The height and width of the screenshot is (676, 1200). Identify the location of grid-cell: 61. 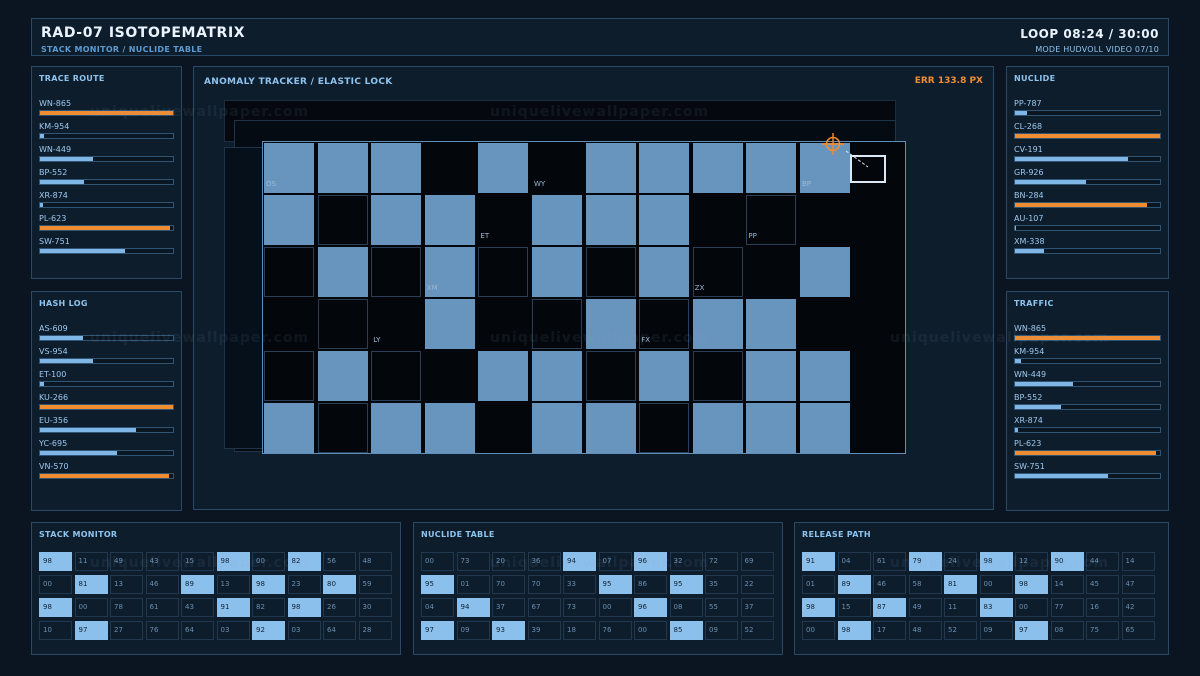
(162, 607).